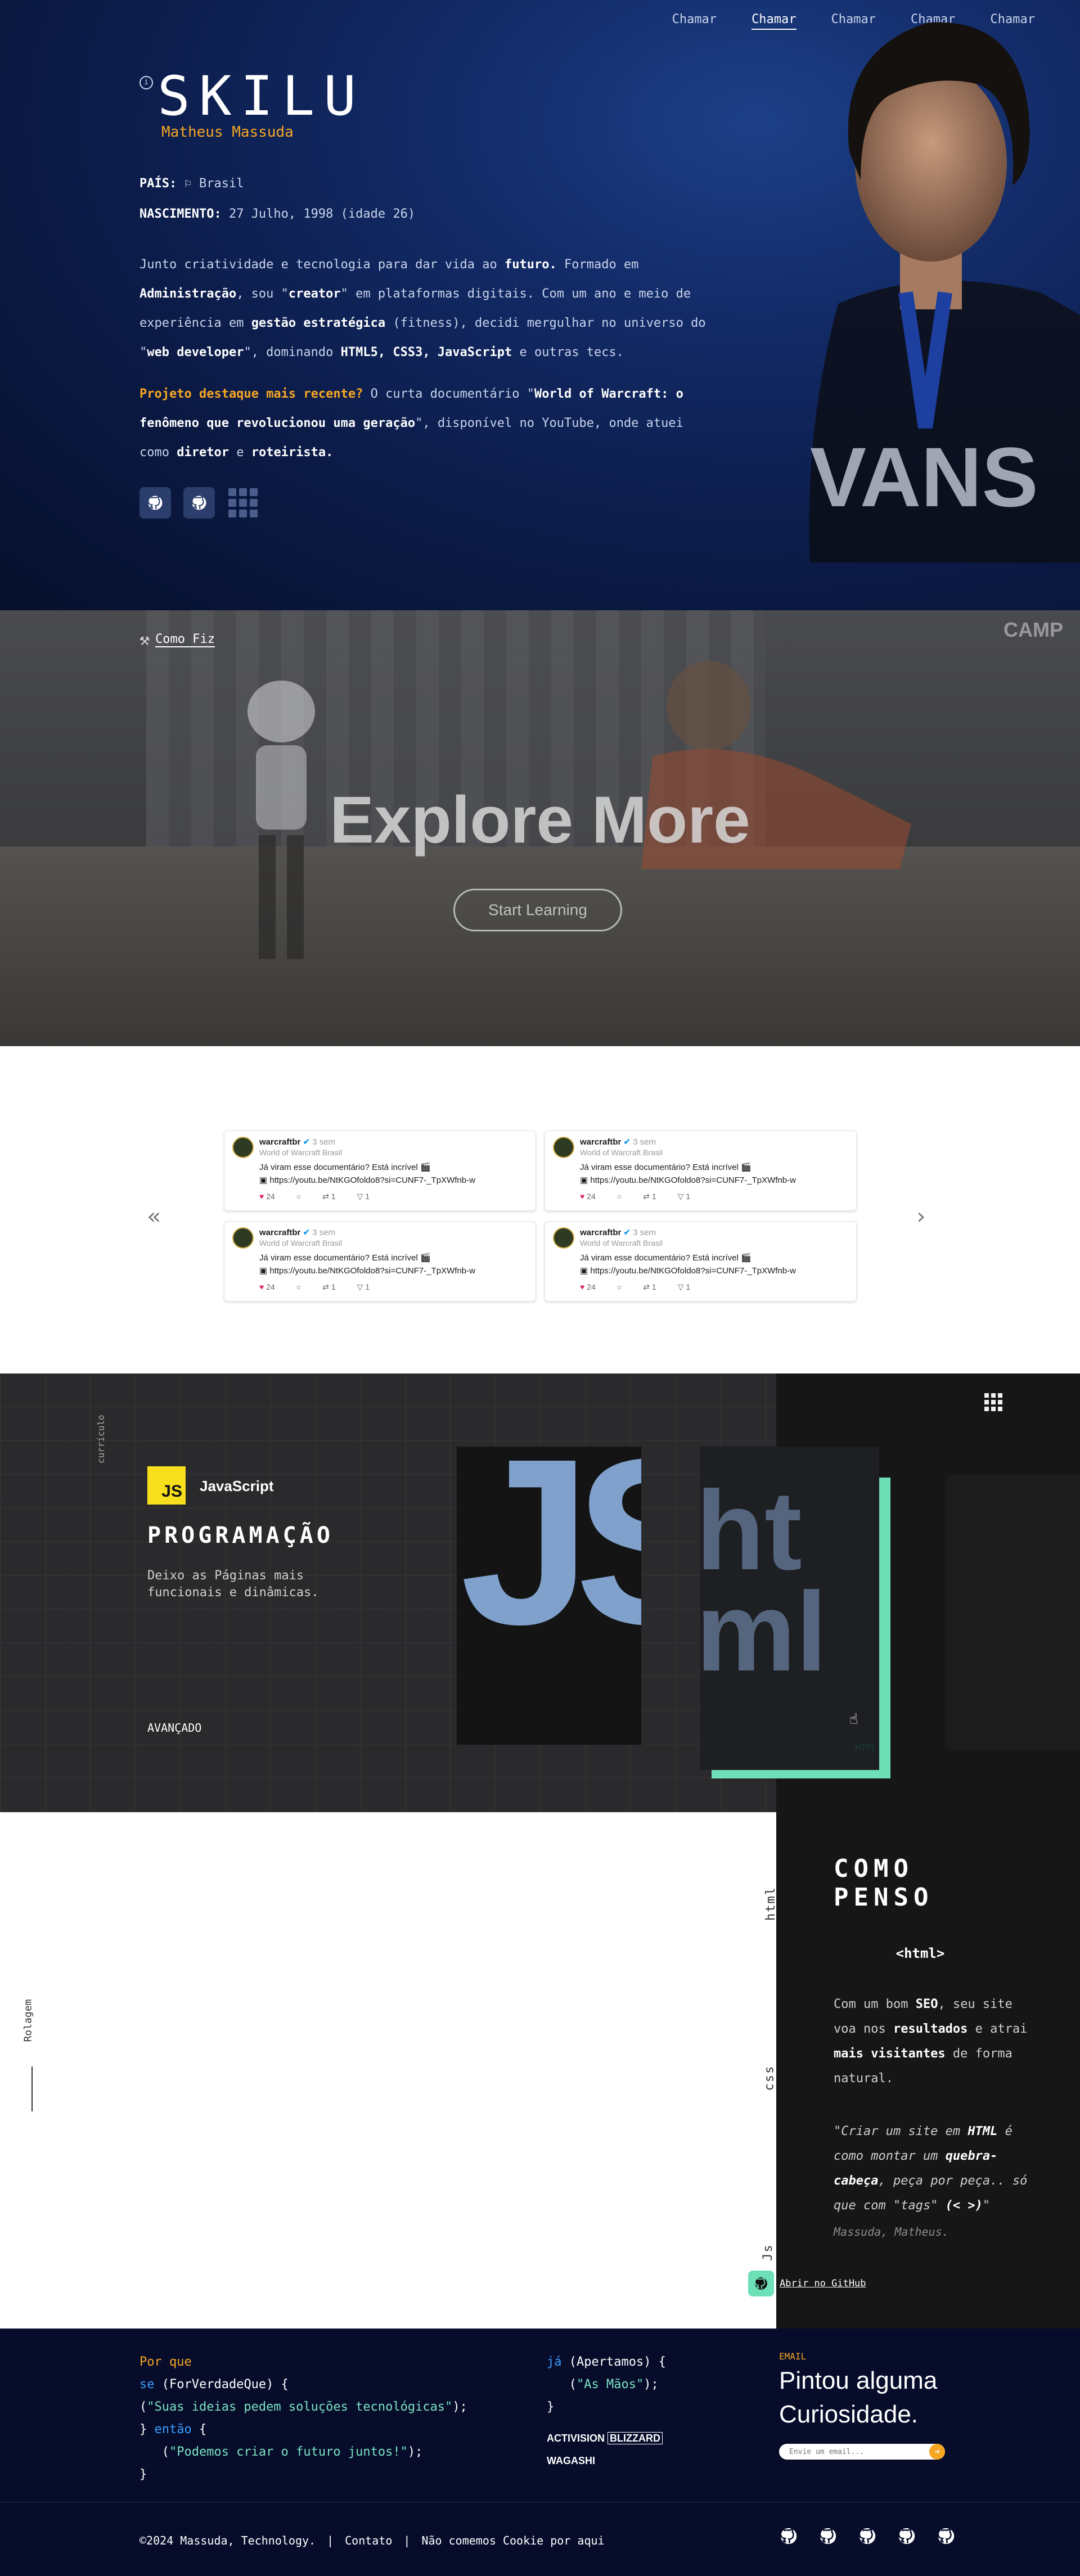 Image resolution: width=1080 pixels, height=2576 pixels. What do you see at coordinates (549, 1596) in the screenshot?
I see `skill-card-js: JS` at bounding box center [549, 1596].